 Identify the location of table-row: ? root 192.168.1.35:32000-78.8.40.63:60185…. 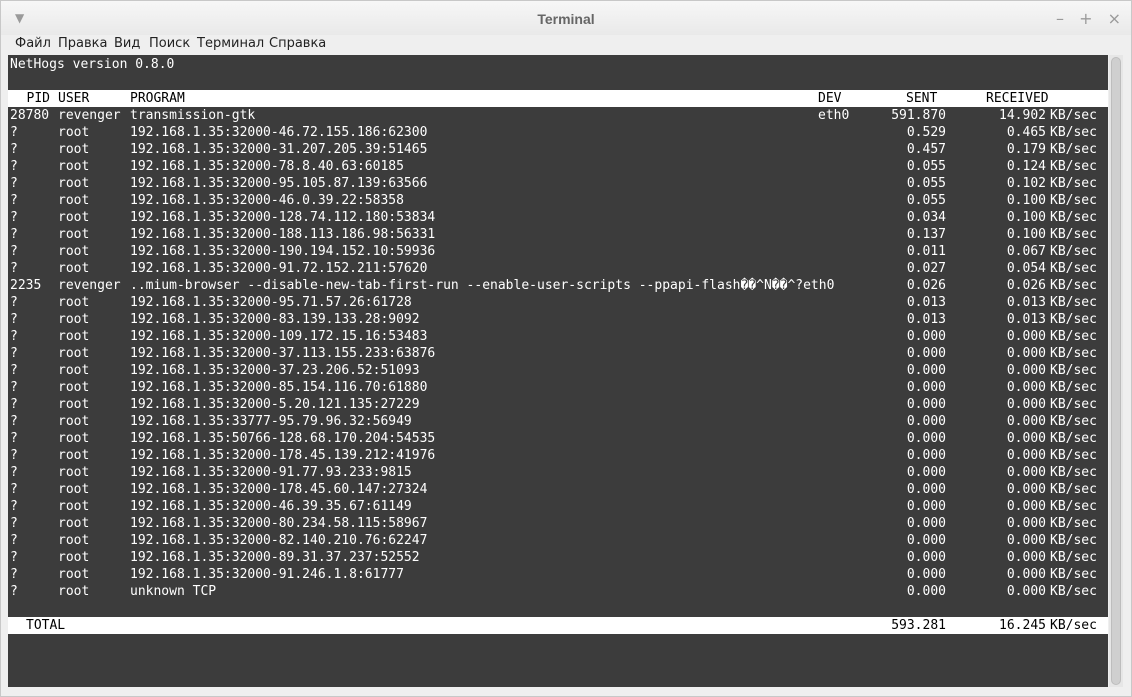
(558, 166).